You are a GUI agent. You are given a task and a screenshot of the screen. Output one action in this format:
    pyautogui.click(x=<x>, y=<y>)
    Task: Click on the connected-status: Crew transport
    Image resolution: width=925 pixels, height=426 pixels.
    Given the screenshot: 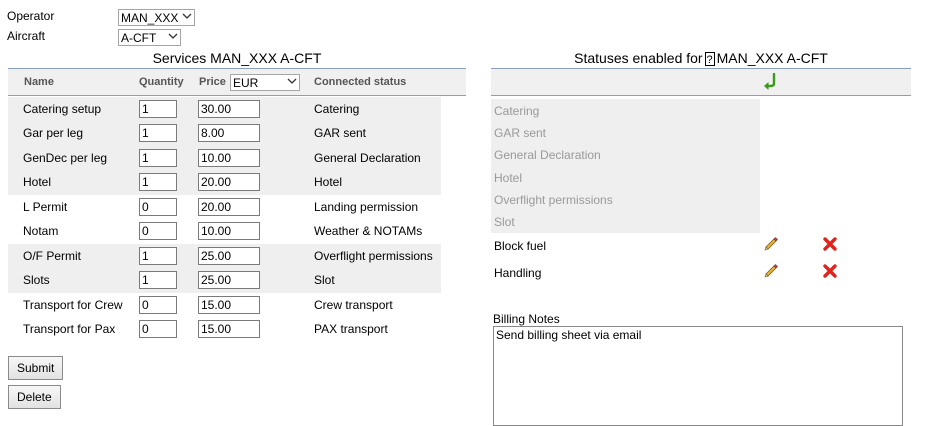 What is the action you would take?
    pyautogui.click(x=353, y=304)
    